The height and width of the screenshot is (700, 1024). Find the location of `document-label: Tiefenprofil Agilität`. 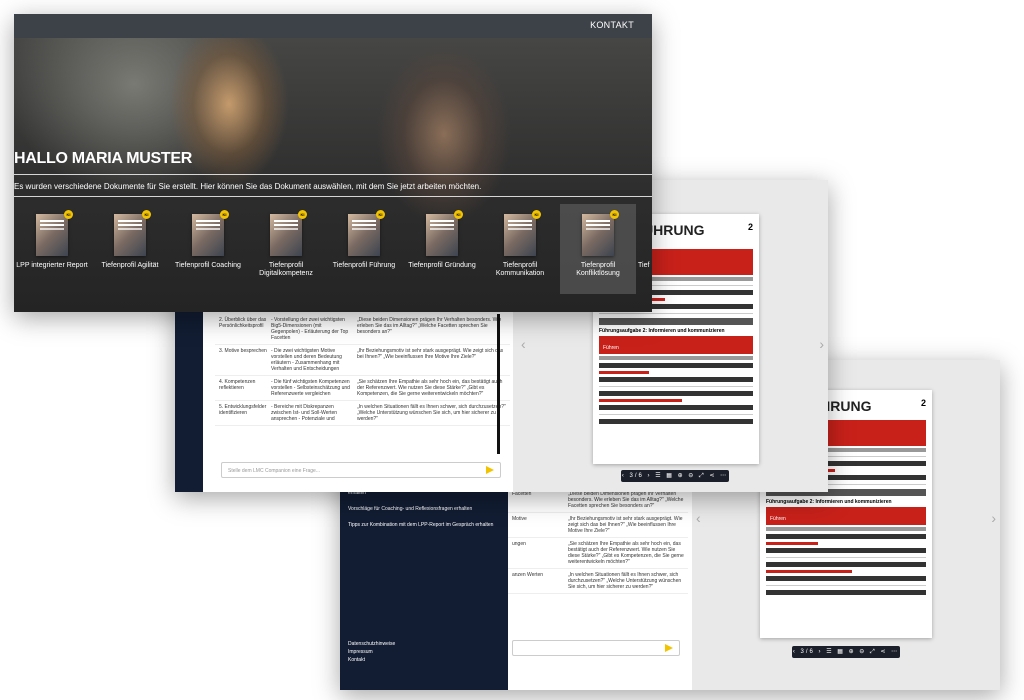

document-label: Tiefenprofil Agilität is located at coordinates (130, 265).